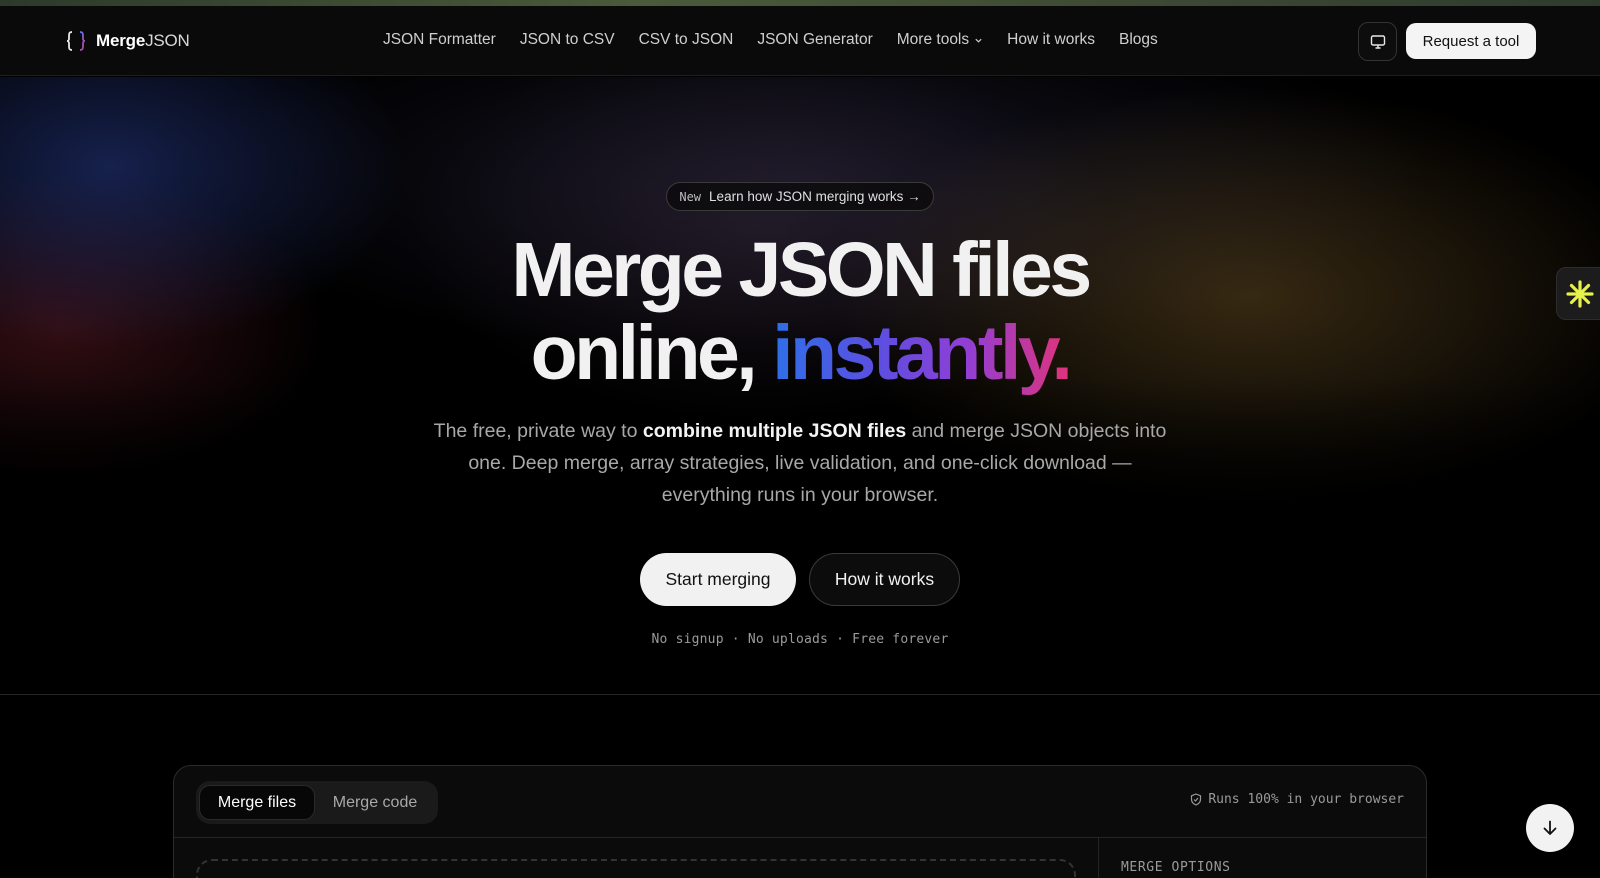 This screenshot has width=1600, height=878. What do you see at coordinates (375, 802) in the screenshot?
I see `tab-merge-code: Merge code` at bounding box center [375, 802].